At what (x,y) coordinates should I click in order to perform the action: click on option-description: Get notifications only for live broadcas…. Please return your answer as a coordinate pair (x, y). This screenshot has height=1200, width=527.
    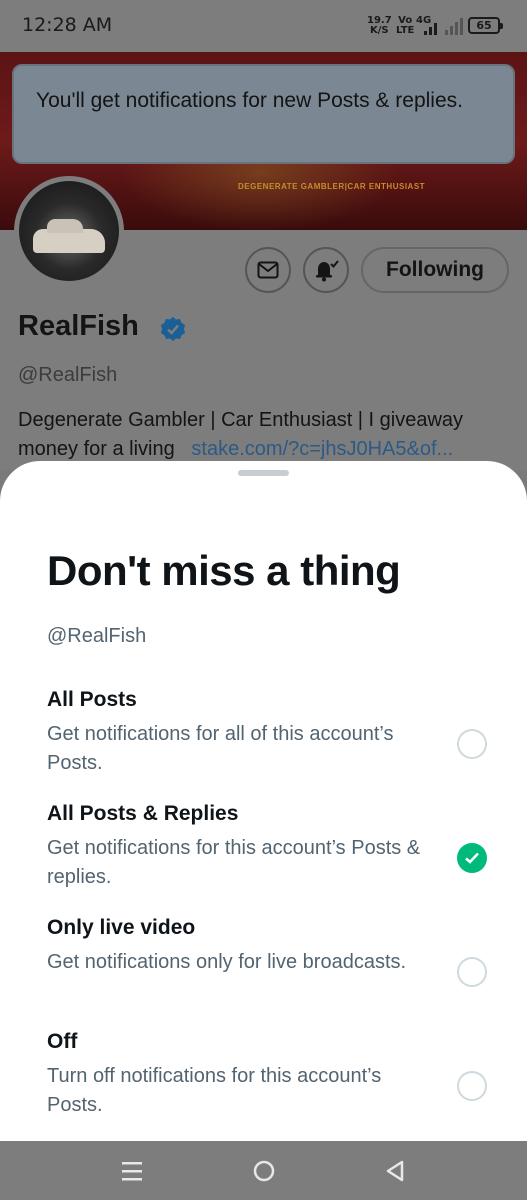
    Looking at the image, I should click on (227, 962).